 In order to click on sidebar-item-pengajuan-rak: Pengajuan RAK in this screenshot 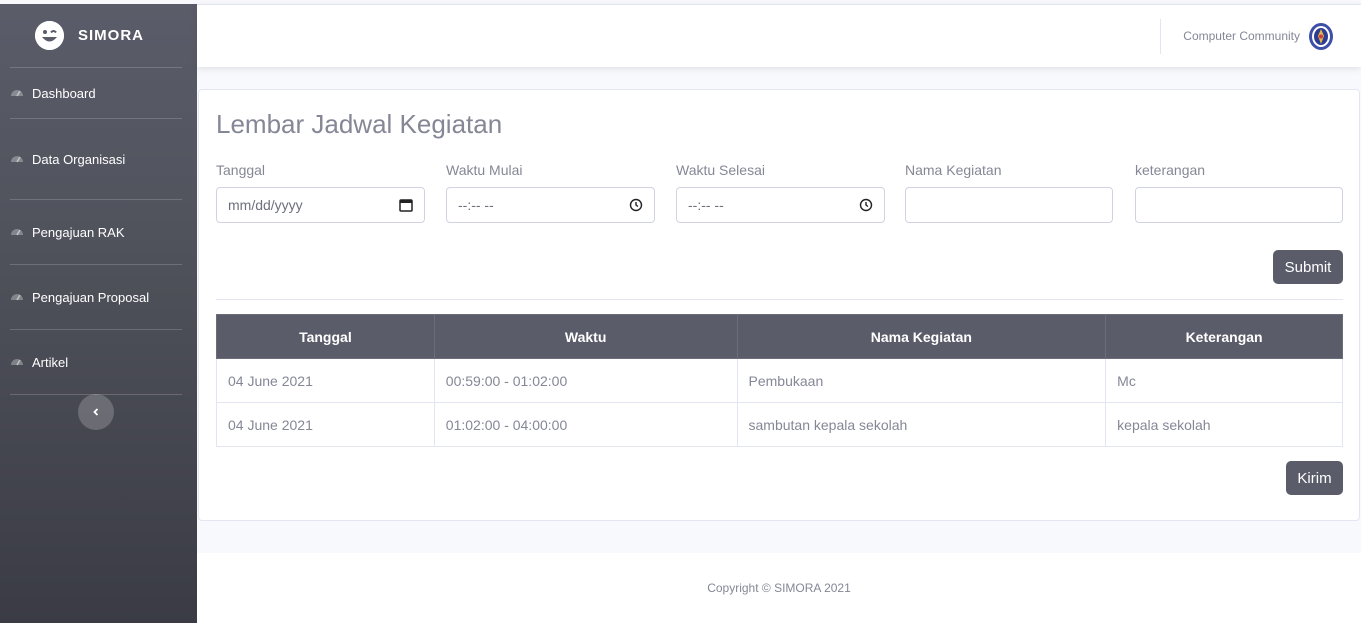, I will do `click(98, 232)`.